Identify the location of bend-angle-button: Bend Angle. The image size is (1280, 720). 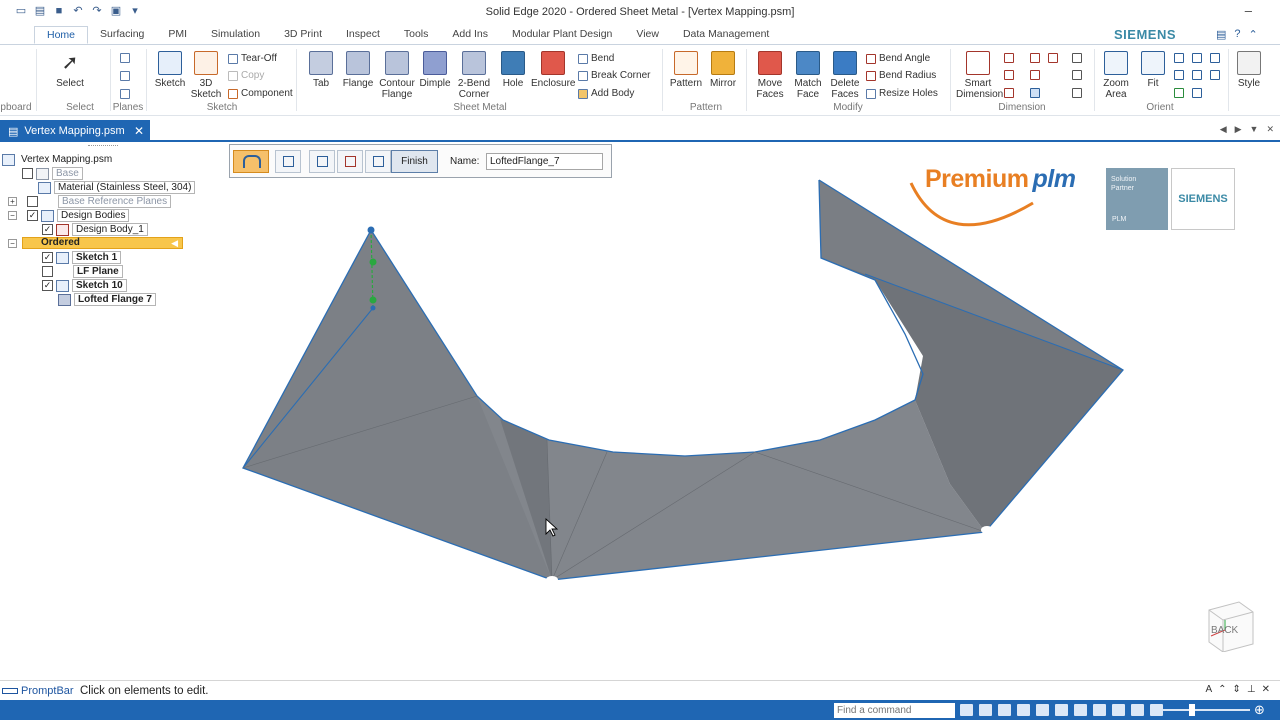
(898, 58).